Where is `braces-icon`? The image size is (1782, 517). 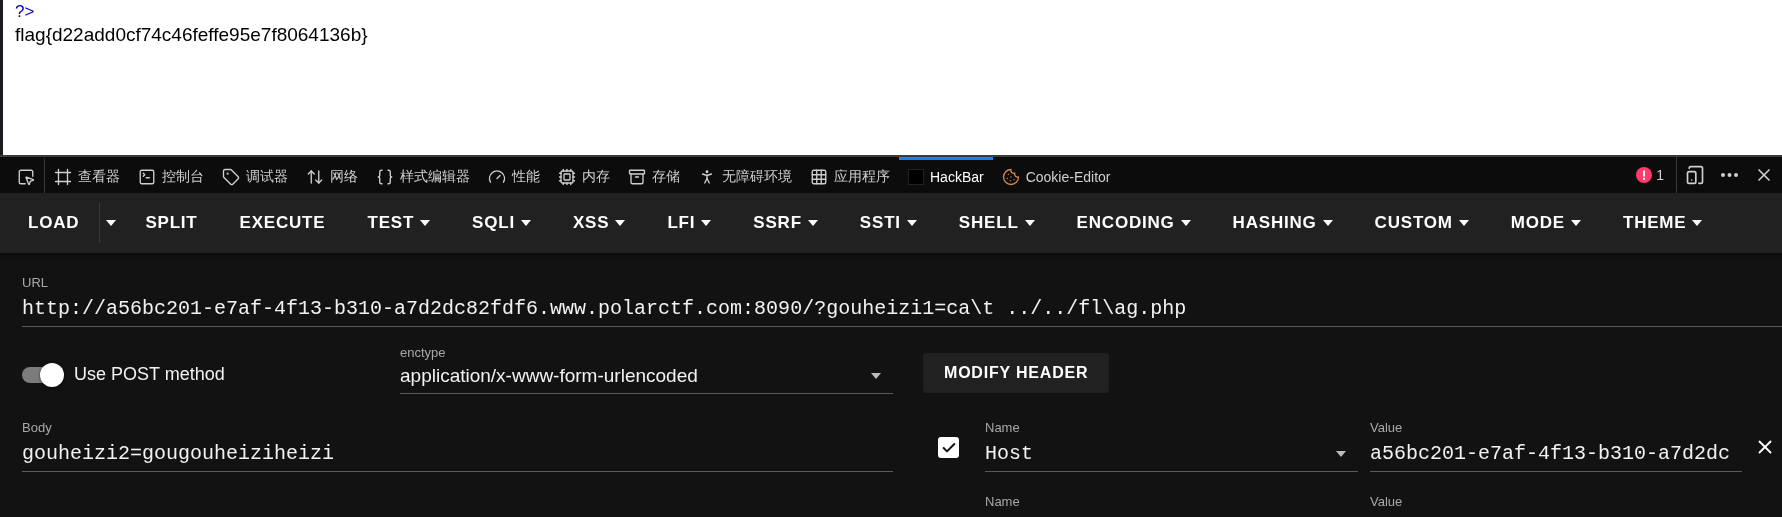
braces-icon is located at coordinates (385, 176).